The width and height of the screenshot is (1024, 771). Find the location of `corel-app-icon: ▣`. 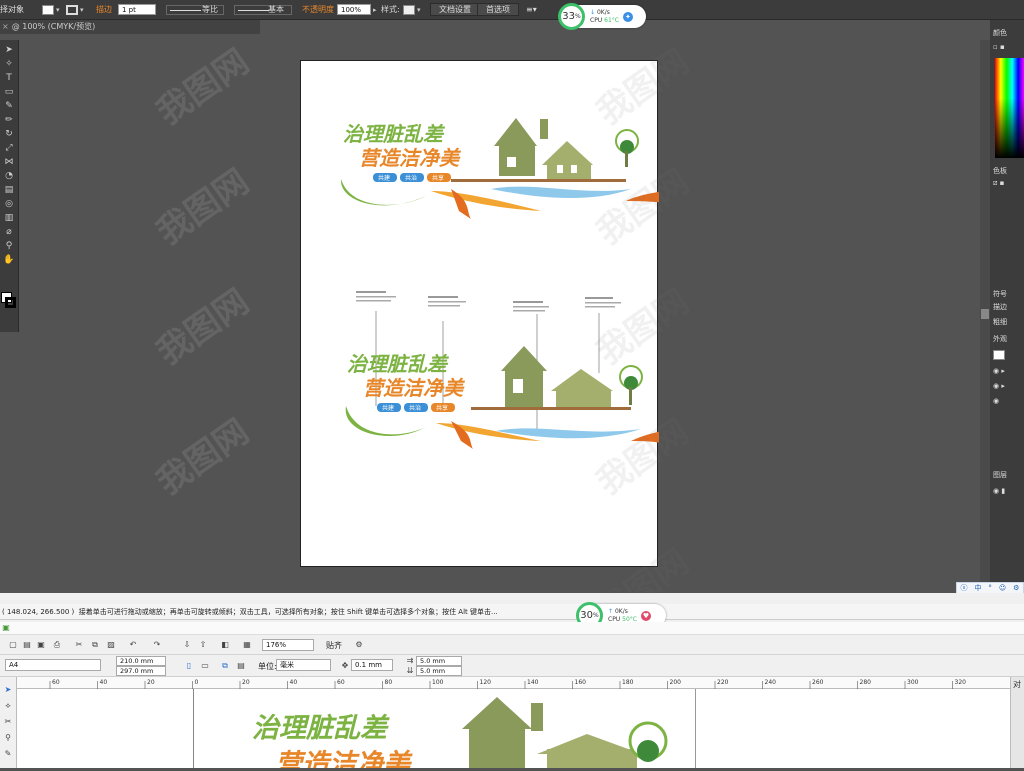

corel-app-icon: ▣ is located at coordinates (6, 628).